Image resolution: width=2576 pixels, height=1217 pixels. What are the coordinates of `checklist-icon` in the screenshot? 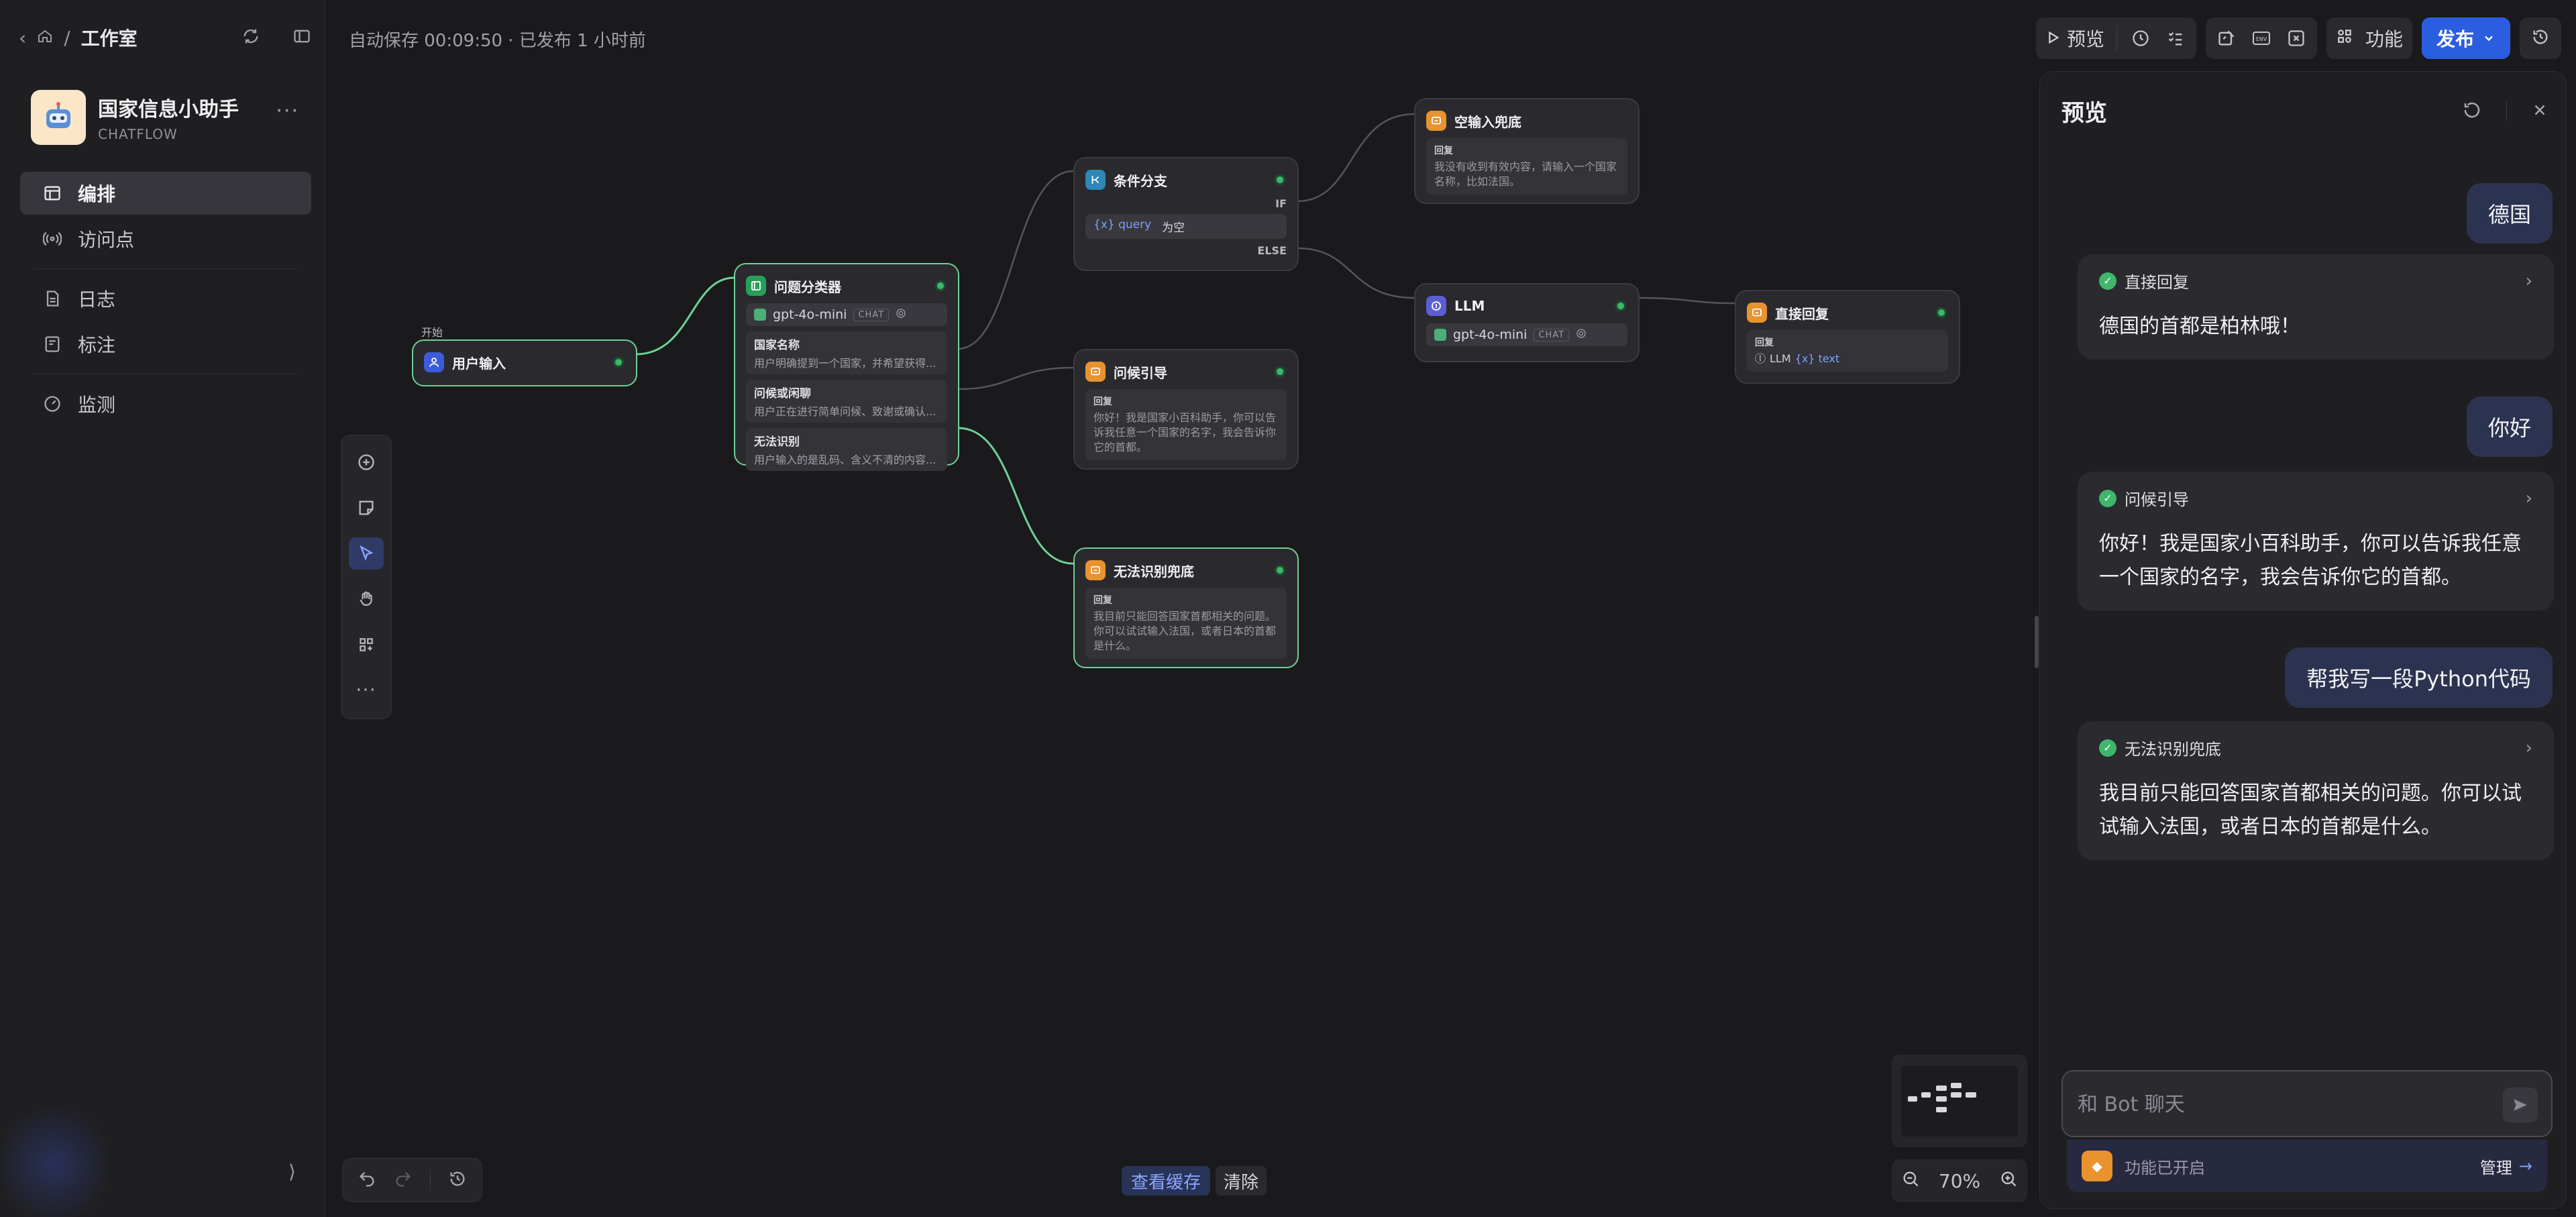 It's located at (2175, 38).